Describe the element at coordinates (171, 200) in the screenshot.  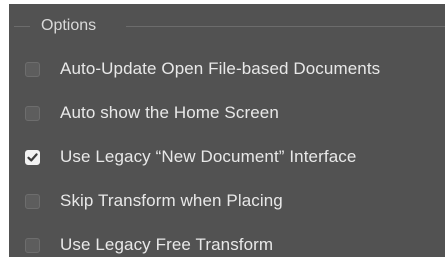
I see `option-label: Skip Transform when Placing` at that location.